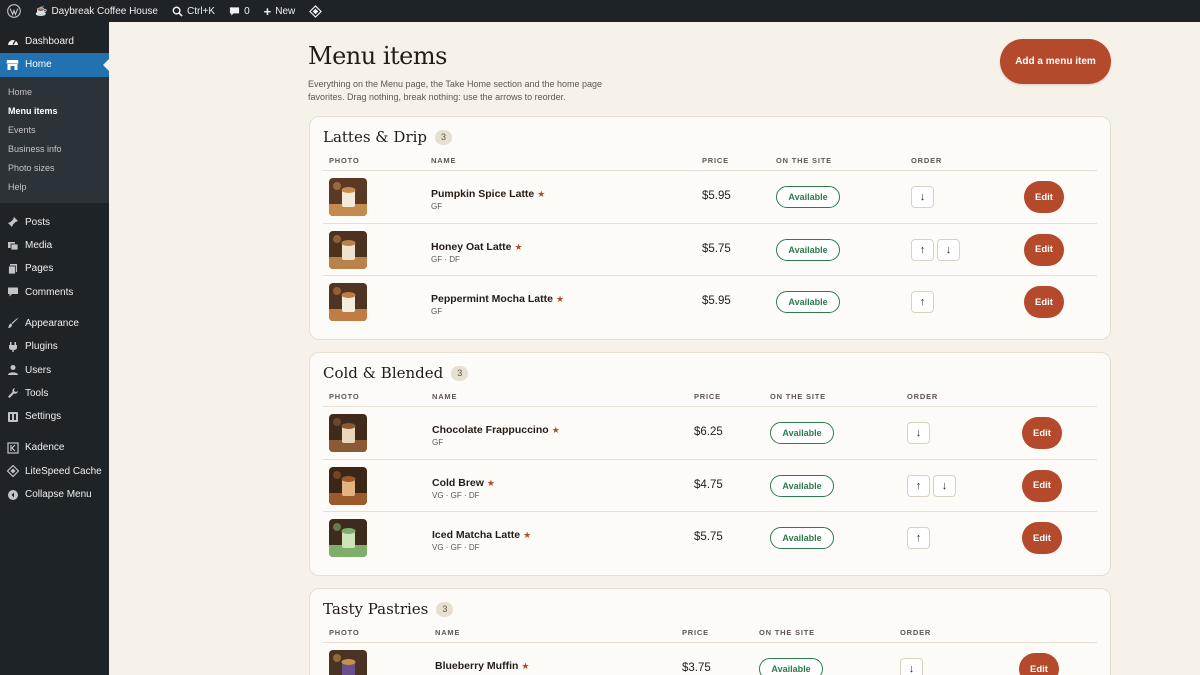 This screenshot has width=1200, height=675. What do you see at coordinates (38, 222) in the screenshot?
I see `sidebar-item-label: Posts` at bounding box center [38, 222].